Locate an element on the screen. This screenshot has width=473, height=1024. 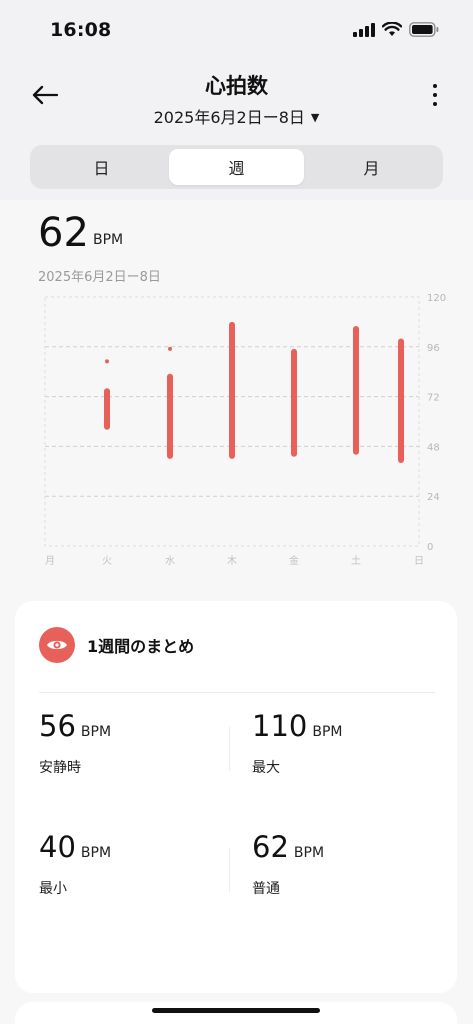
chart-x-tick-label: 月 is located at coordinates (50, 561).